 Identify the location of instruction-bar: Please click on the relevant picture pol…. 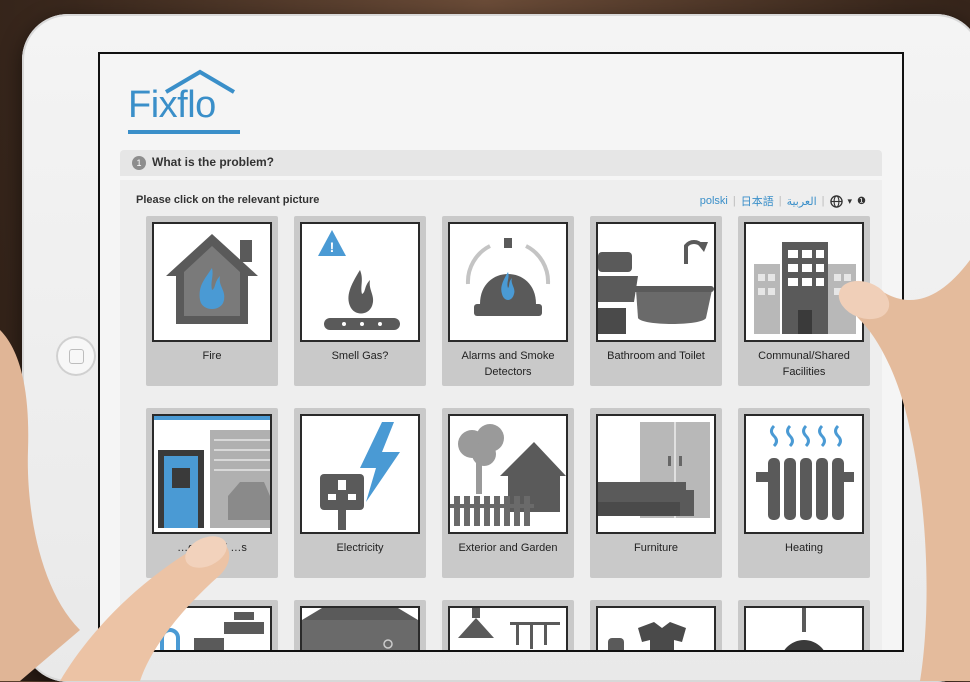
(501, 201).